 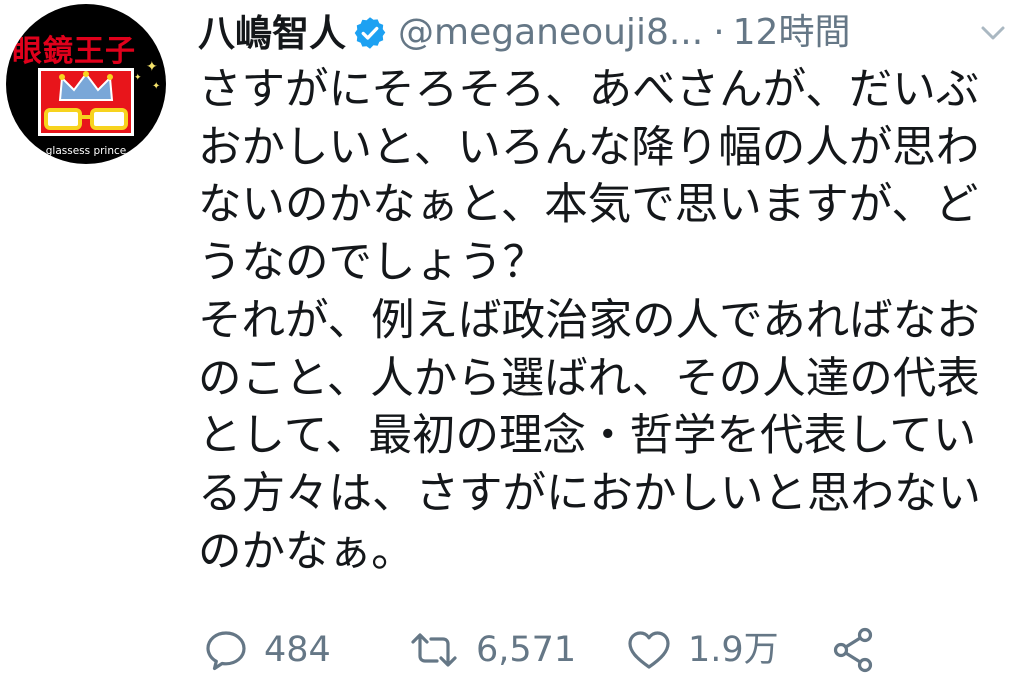 I want to click on avatar: 眼鏡王子 ✦ ✦ ✦ glassess prince, so click(x=86, y=84).